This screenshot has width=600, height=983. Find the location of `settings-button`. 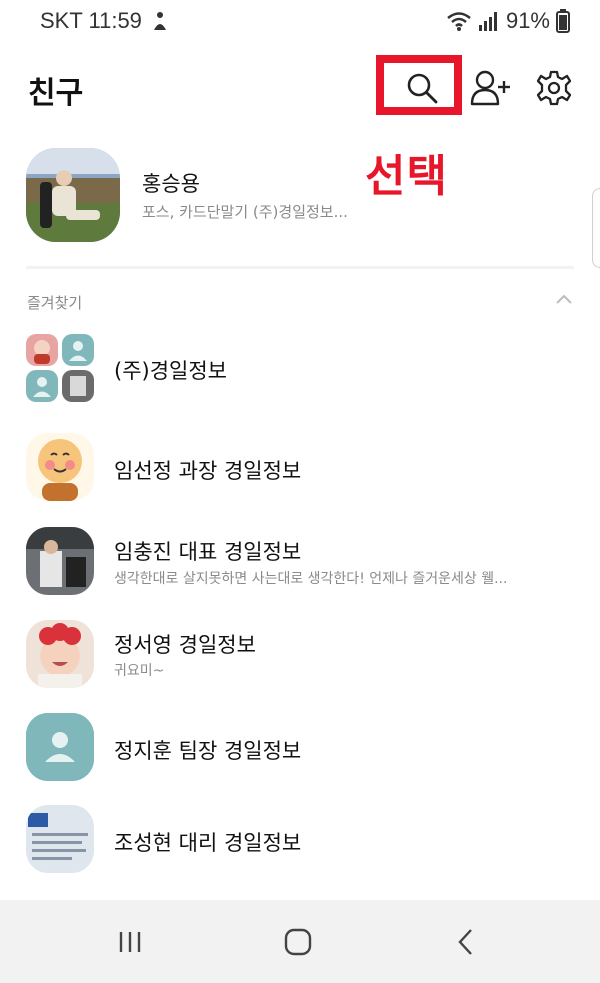

settings-button is located at coordinates (554, 88).